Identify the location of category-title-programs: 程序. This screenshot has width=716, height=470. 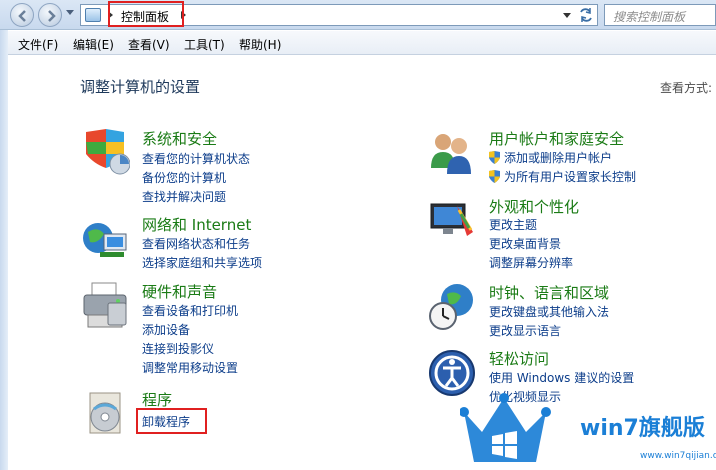
(157, 399).